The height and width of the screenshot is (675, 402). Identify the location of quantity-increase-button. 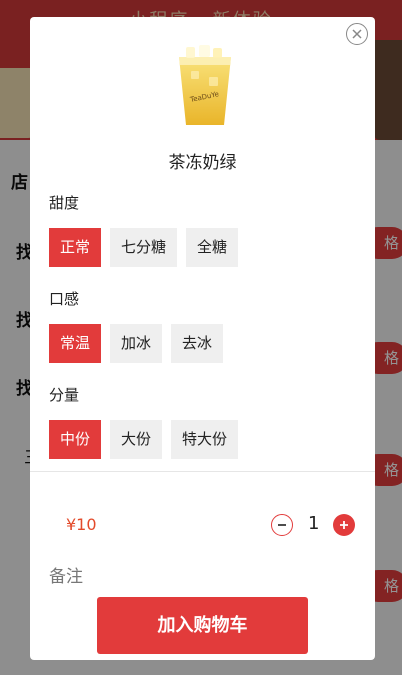
(344, 525).